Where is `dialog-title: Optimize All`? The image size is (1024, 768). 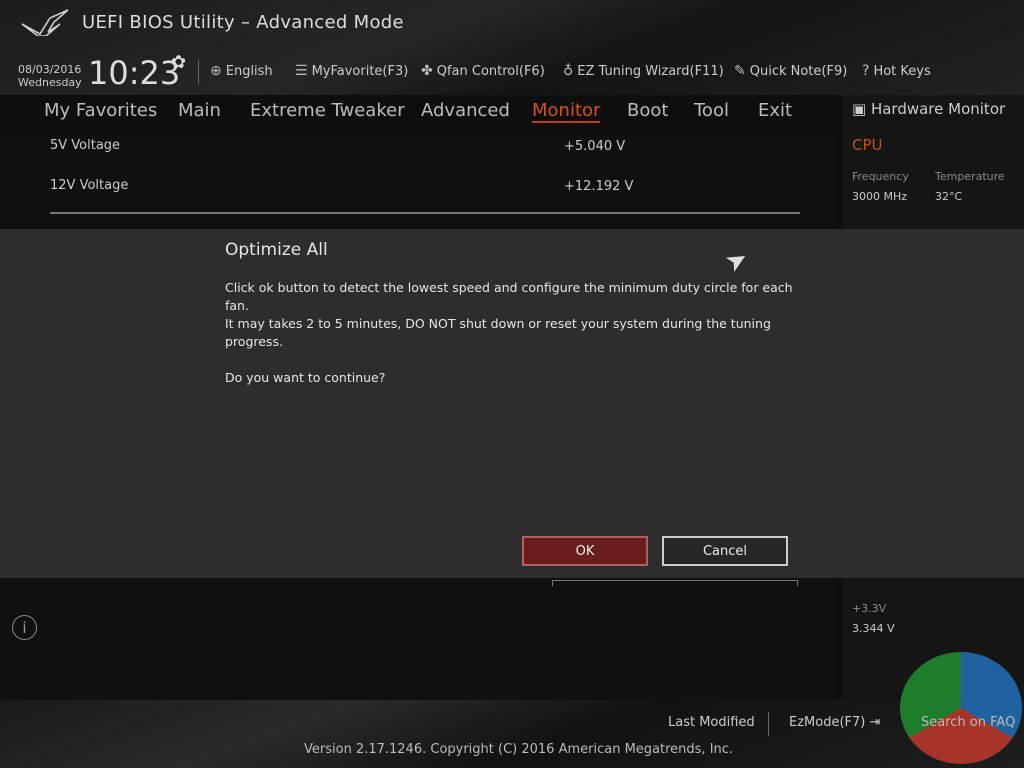 dialog-title: Optimize All is located at coordinates (276, 250).